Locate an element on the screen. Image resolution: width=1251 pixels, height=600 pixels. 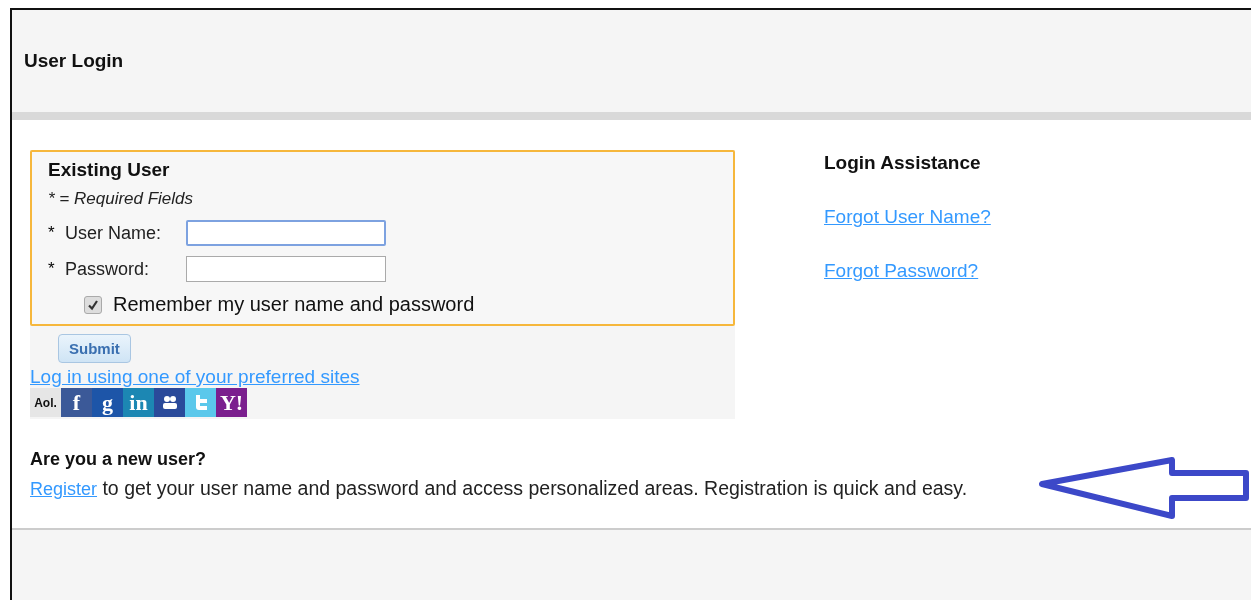
check-icon is located at coordinates (93, 304).